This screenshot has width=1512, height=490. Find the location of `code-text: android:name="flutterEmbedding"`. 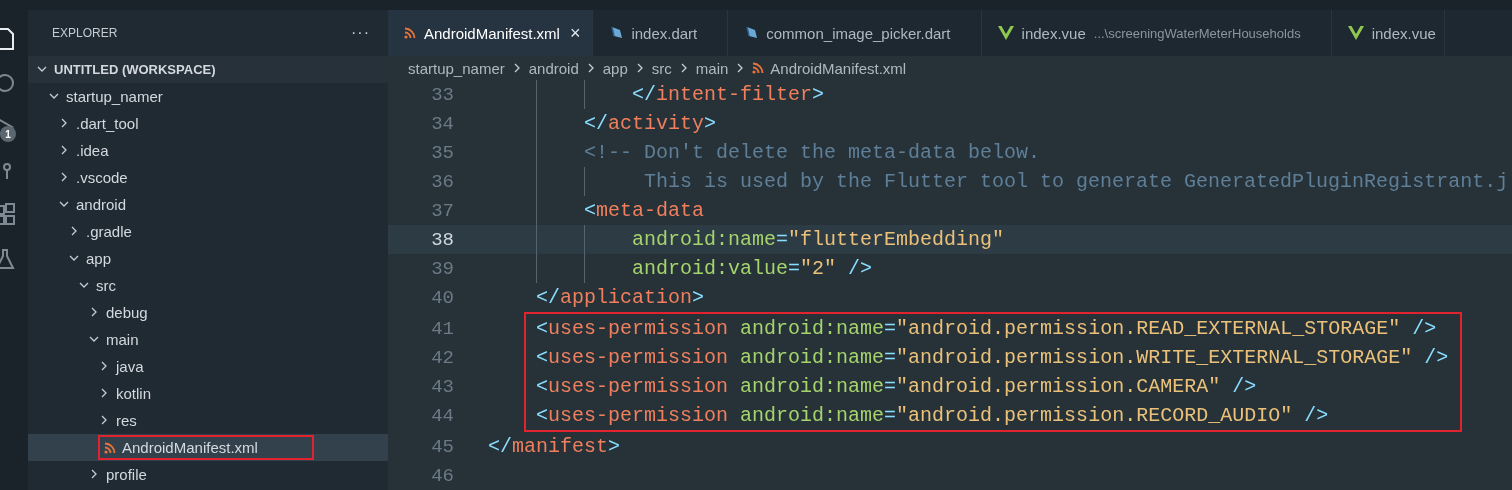

code-text: android:name="flutterEmbedding" is located at coordinates (818, 239).